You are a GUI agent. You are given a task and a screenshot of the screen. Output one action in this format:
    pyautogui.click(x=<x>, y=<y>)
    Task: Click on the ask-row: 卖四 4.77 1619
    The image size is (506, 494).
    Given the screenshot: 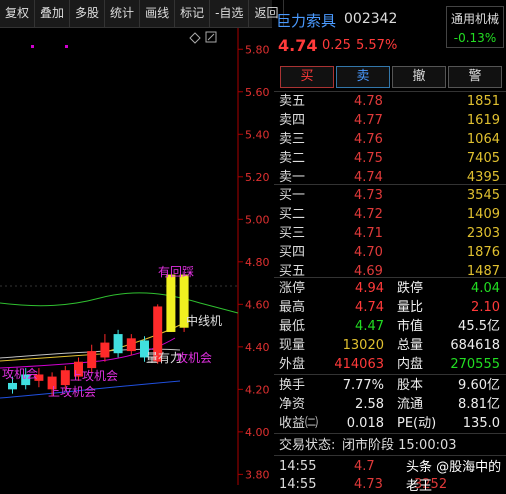 What is the action you would take?
    pyautogui.click(x=390, y=120)
    